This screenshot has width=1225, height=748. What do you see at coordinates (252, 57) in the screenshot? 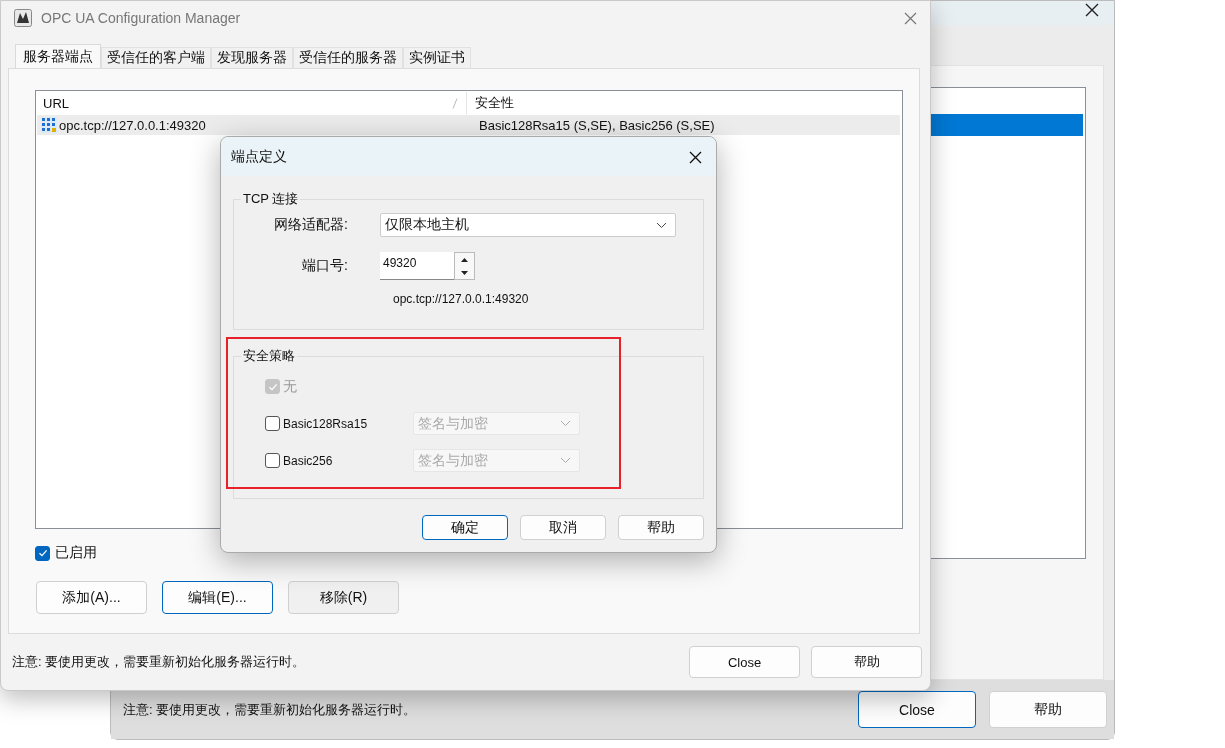
I see `tab: 发现服务器` at bounding box center [252, 57].